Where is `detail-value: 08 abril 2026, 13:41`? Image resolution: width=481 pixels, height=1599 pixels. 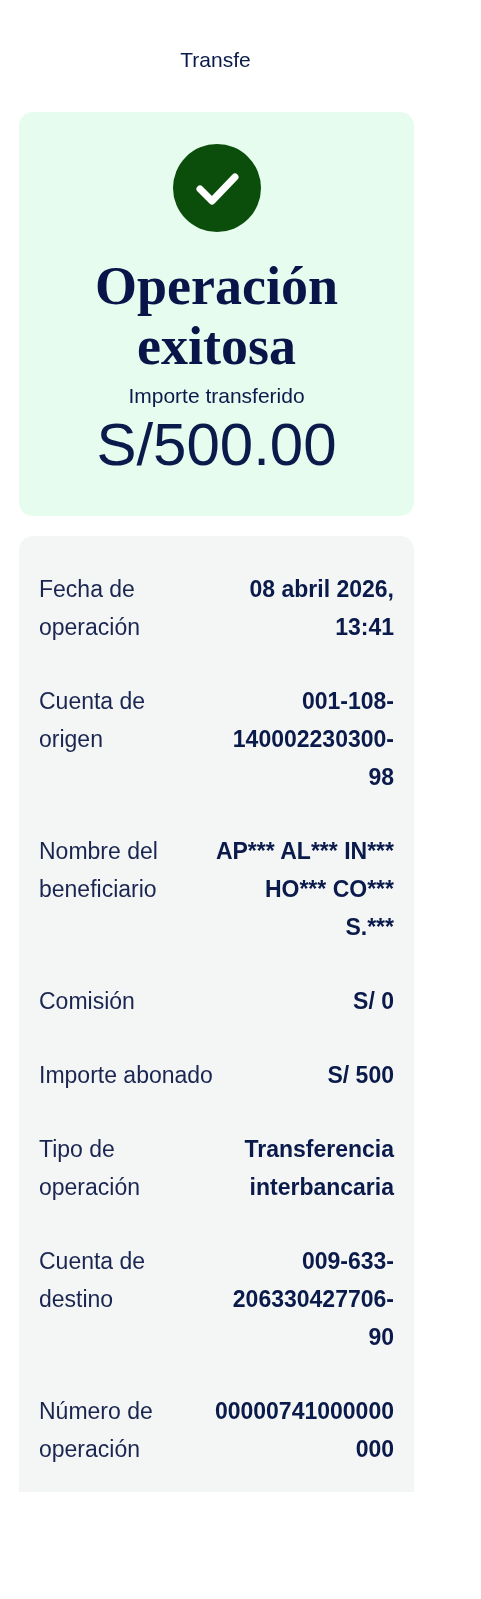
detail-value: 08 abril 2026, 13:41 is located at coordinates (321, 608).